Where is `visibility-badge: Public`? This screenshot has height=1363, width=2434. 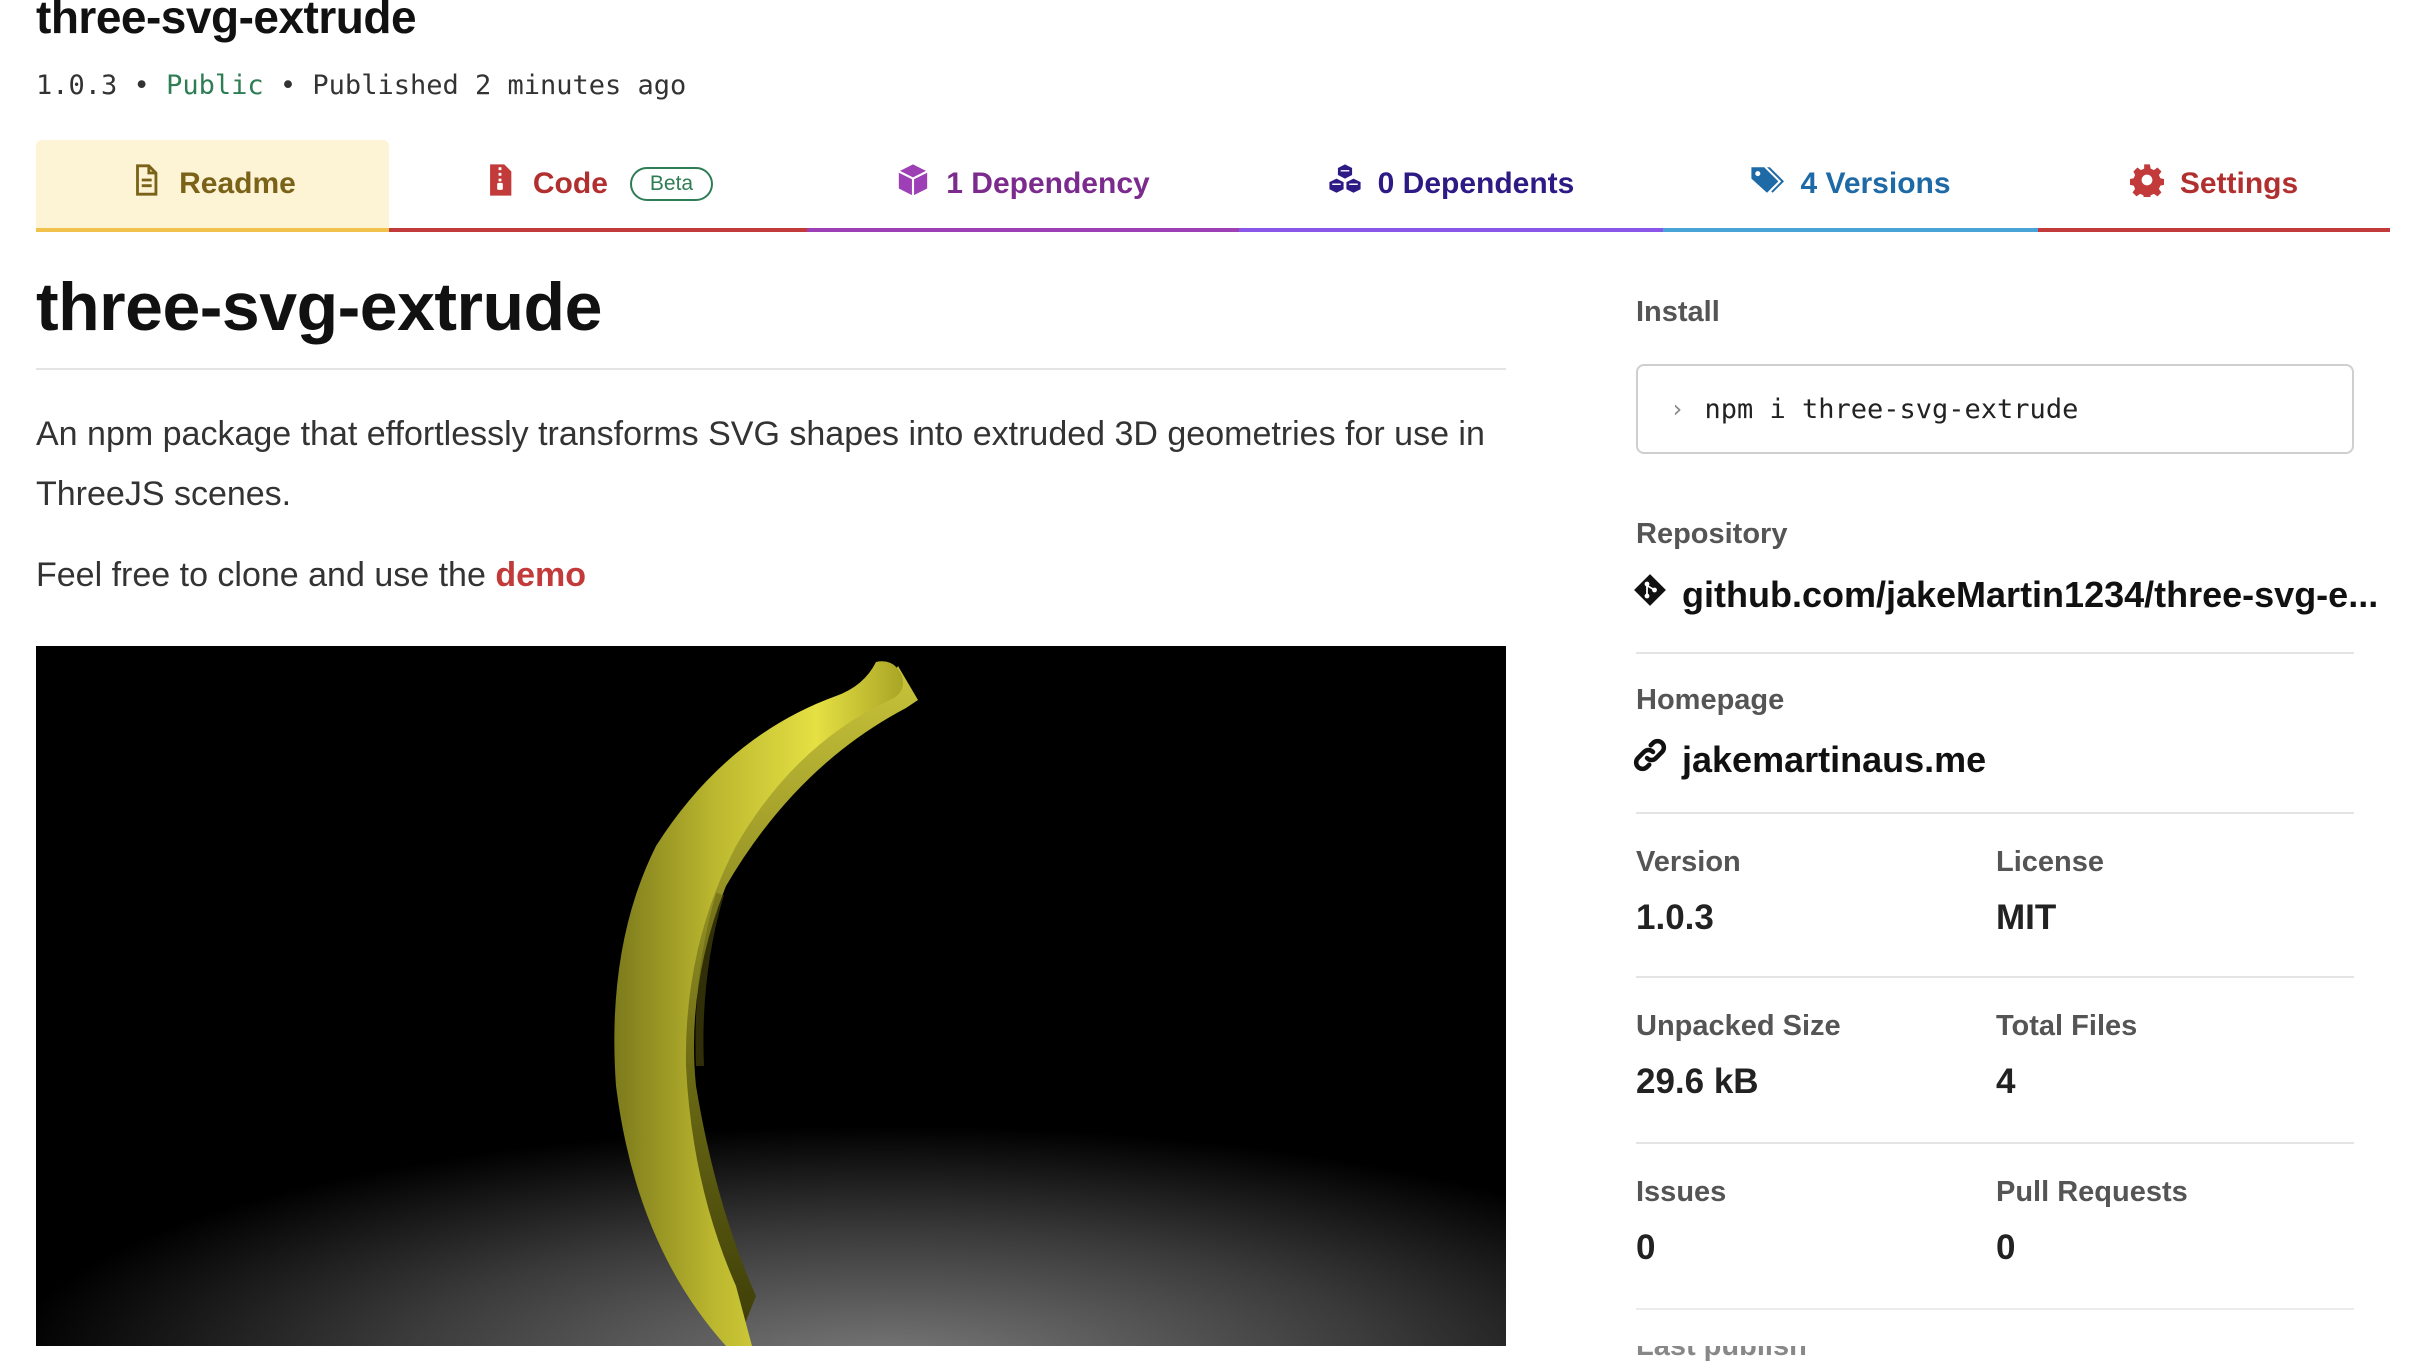
visibility-badge: Public is located at coordinates (215, 85).